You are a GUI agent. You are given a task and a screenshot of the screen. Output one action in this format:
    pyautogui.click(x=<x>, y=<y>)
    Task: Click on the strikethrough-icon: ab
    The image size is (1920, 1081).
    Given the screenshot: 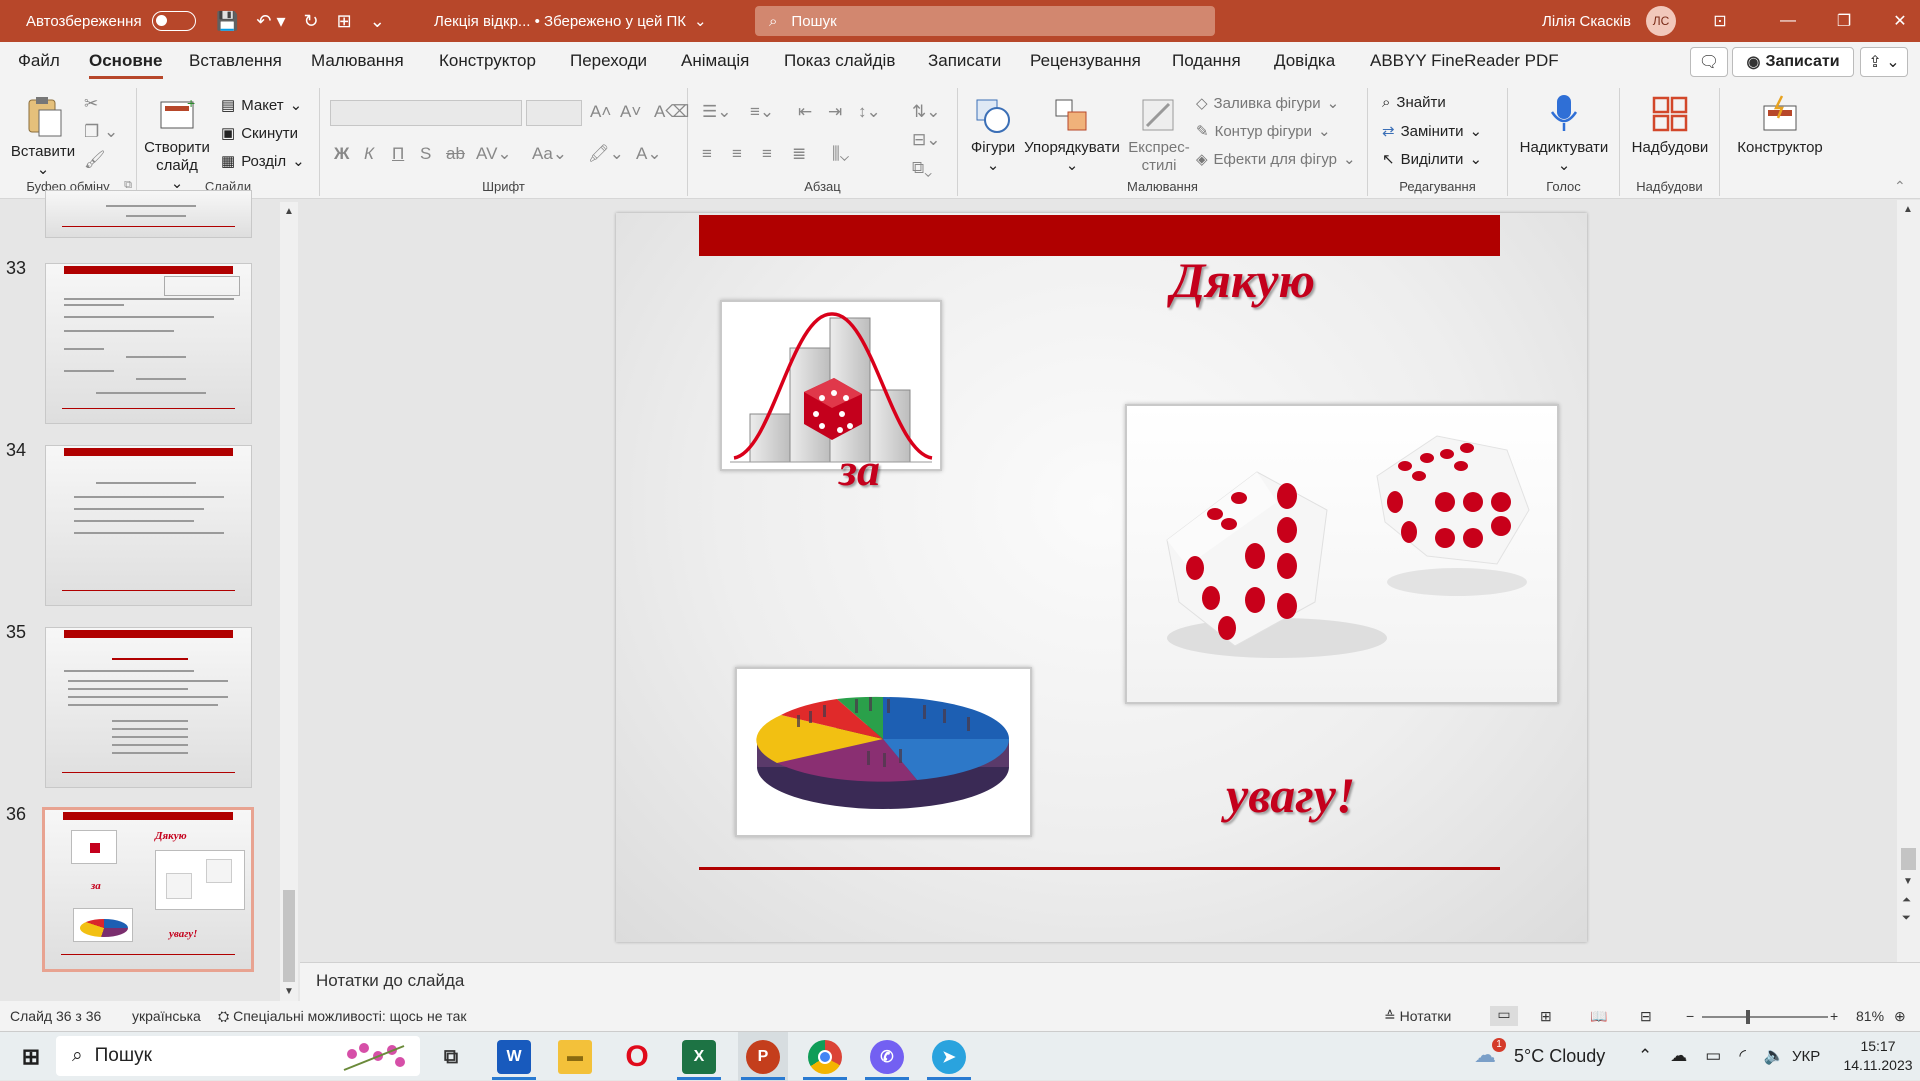 What is the action you would take?
    pyautogui.click(x=455, y=154)
    